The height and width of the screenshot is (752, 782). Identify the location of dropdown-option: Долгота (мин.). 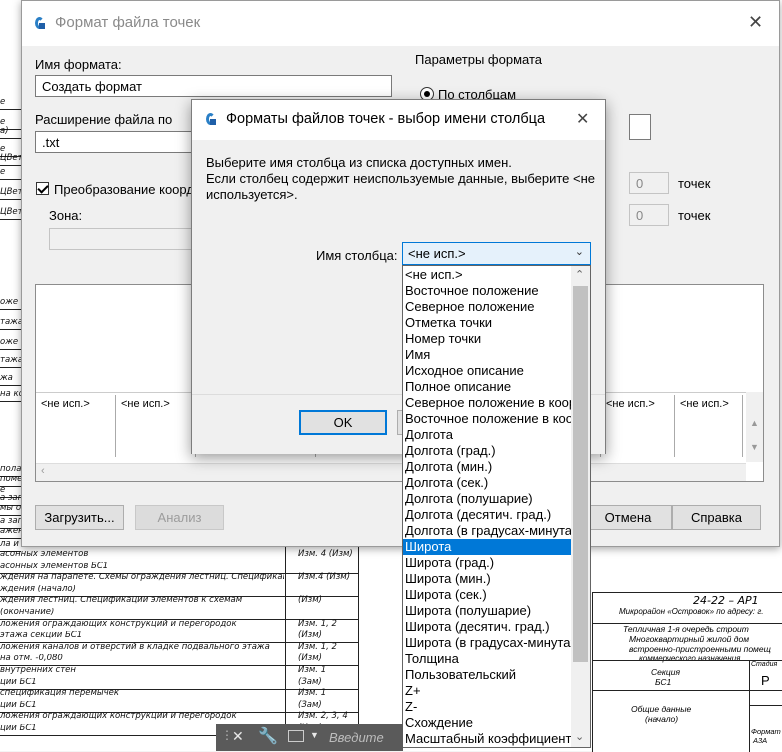
(487, 467).